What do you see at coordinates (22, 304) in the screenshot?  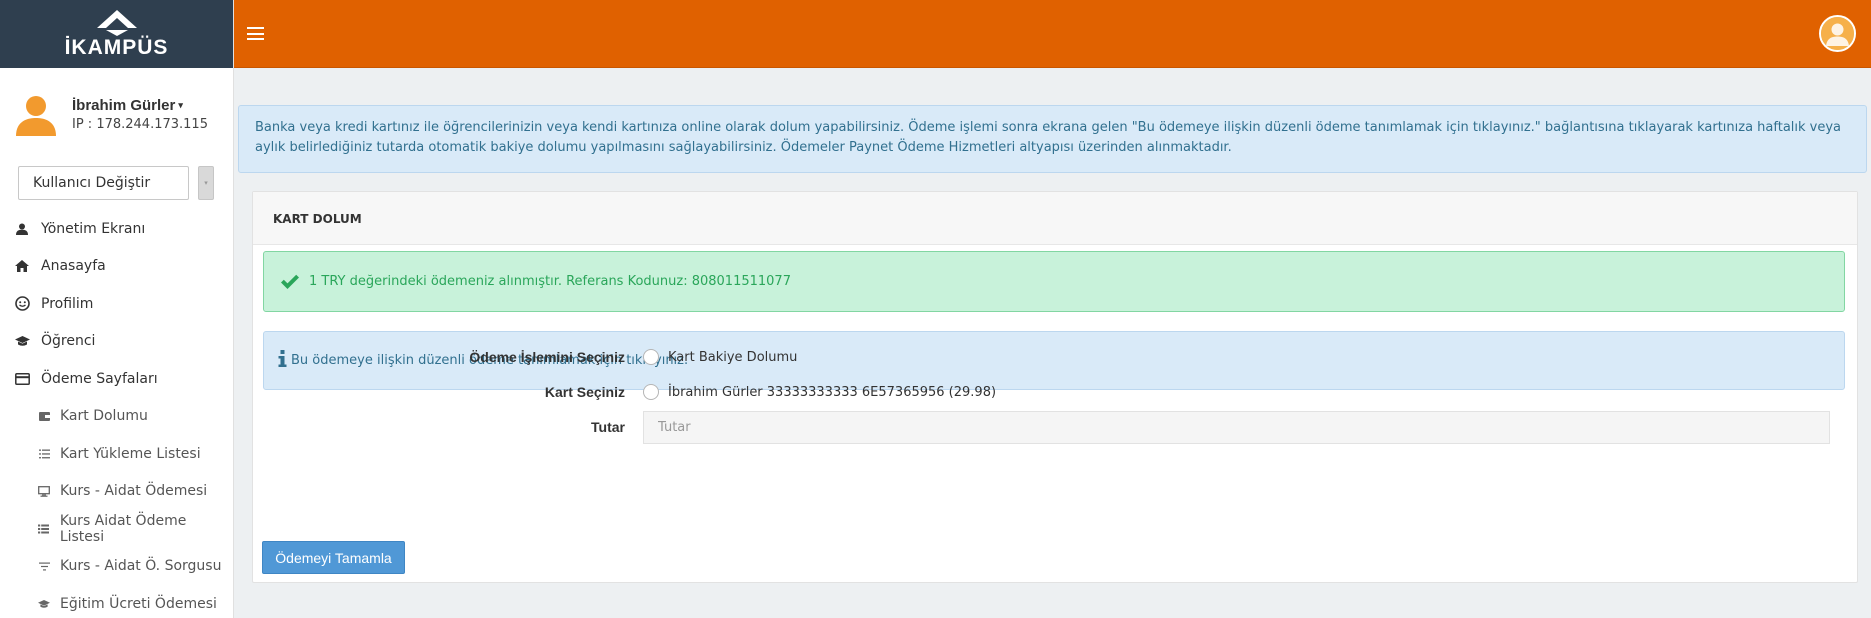 I see `smile-icon` at bounding box center [22, 304].